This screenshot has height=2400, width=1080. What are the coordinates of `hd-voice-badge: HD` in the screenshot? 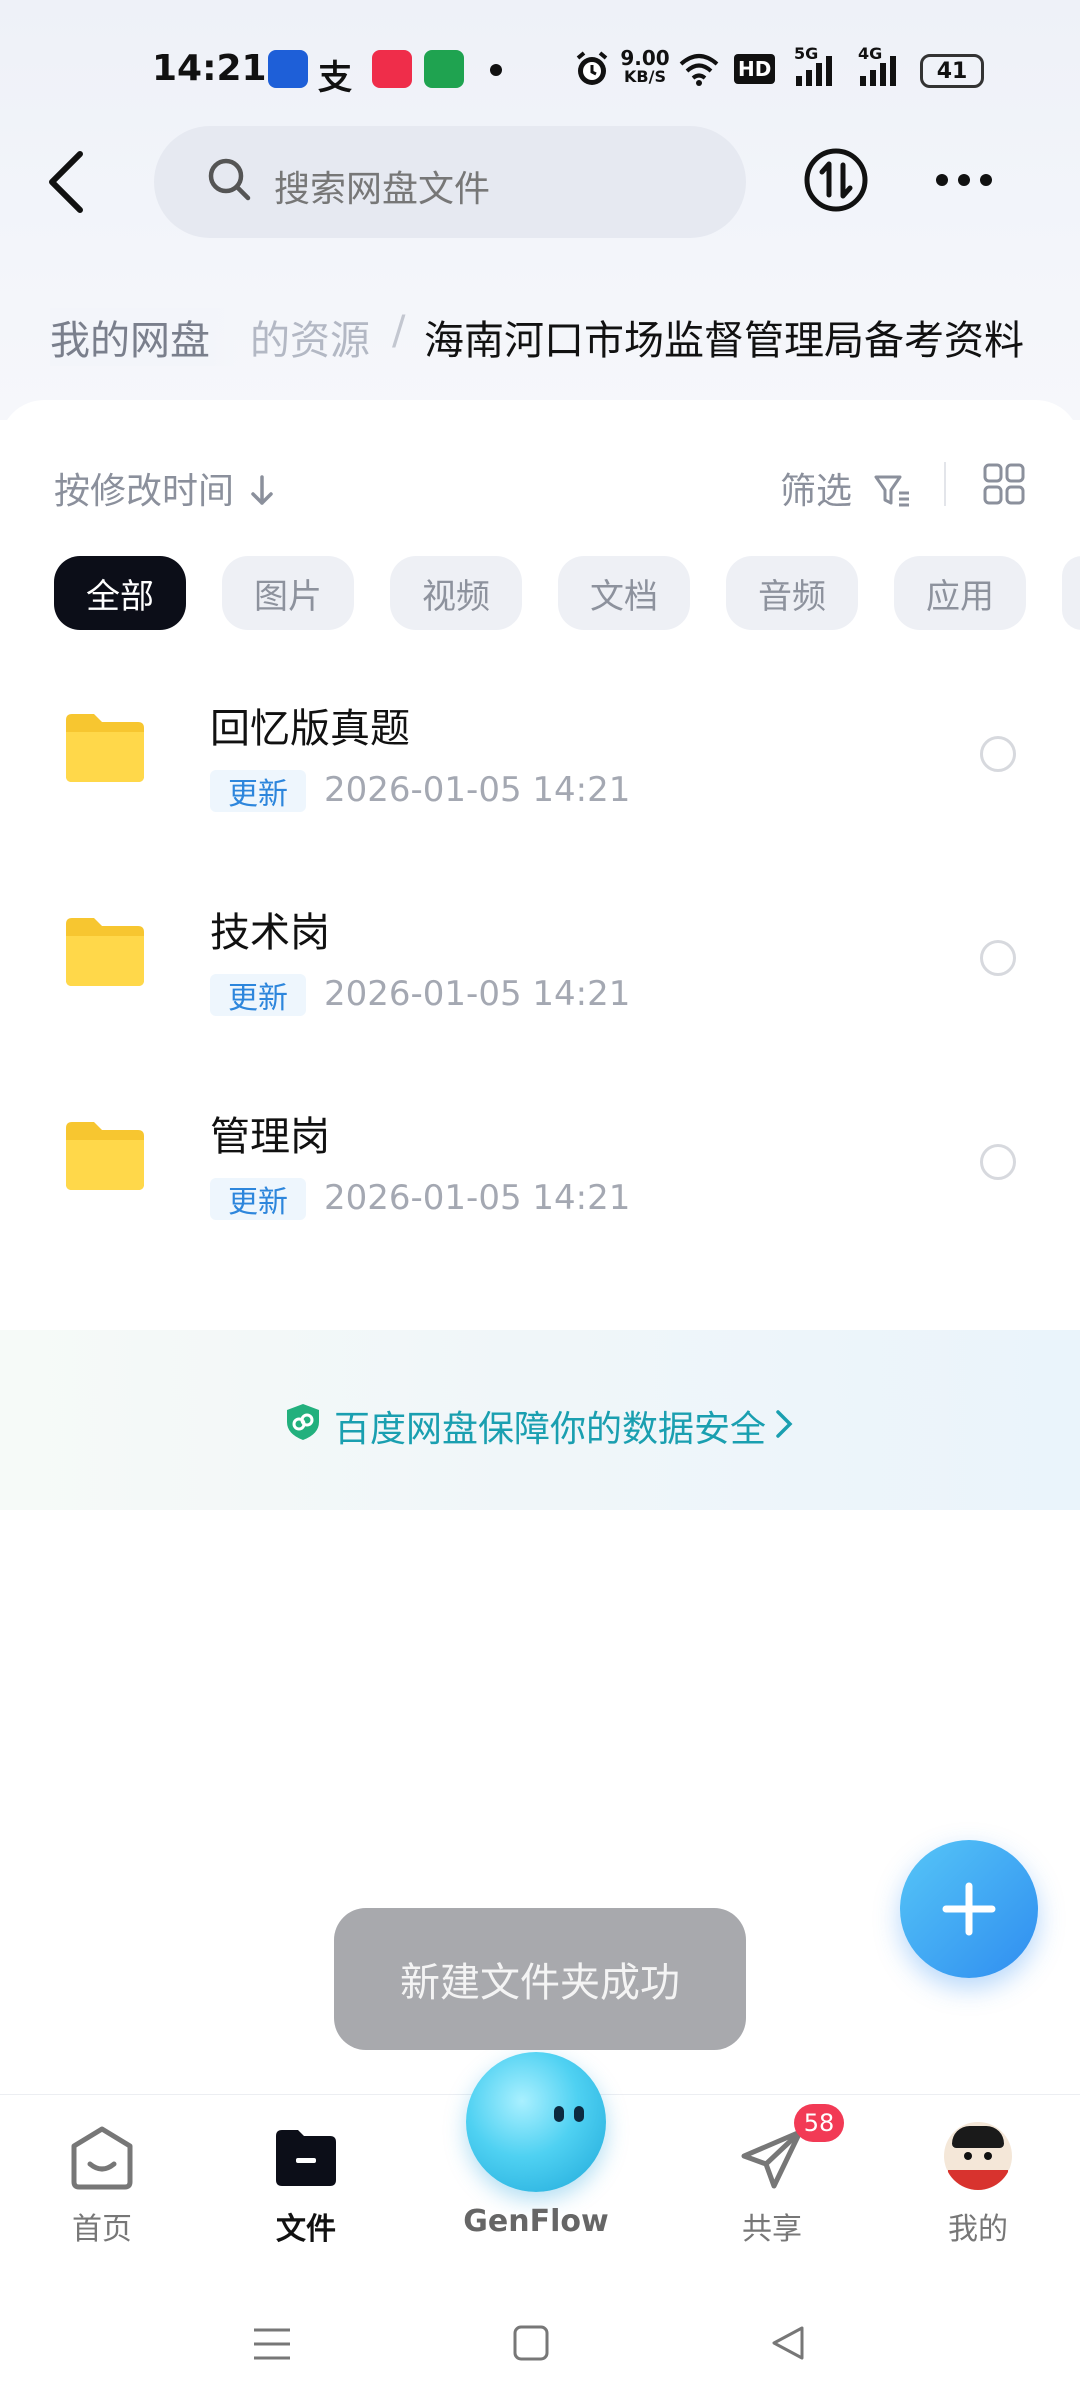 It's located at (755, 69).